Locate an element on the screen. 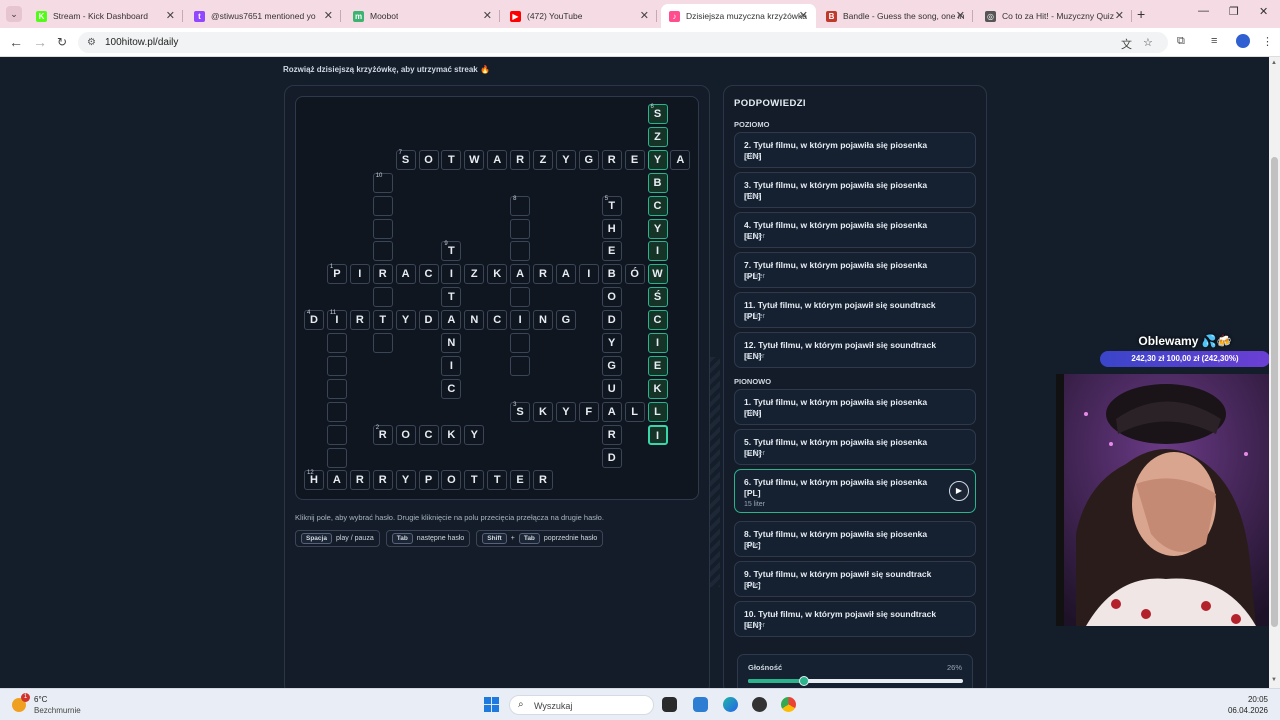 Image resolution: width=1280 pixels, height=720 pixels. windows-start-icon is located at coordinates (491, 704).